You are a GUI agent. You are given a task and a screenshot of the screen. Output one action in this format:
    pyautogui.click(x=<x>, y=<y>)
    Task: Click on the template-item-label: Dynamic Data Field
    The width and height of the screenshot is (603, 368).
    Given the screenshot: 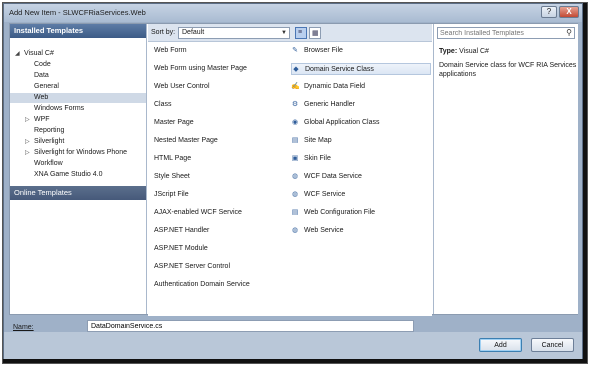 What is the action you would take?
    pyautogui.click(x=335, y=86)
    